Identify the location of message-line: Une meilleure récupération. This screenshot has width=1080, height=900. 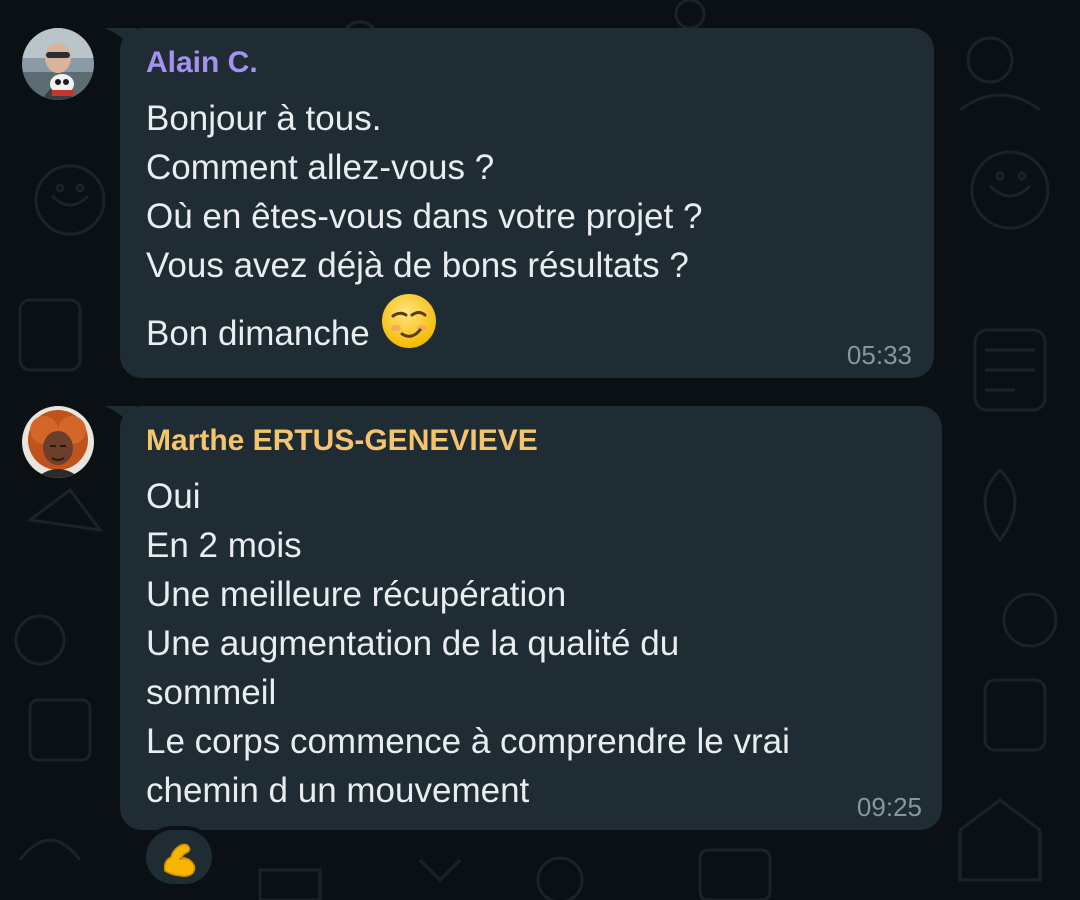
(356, 594).